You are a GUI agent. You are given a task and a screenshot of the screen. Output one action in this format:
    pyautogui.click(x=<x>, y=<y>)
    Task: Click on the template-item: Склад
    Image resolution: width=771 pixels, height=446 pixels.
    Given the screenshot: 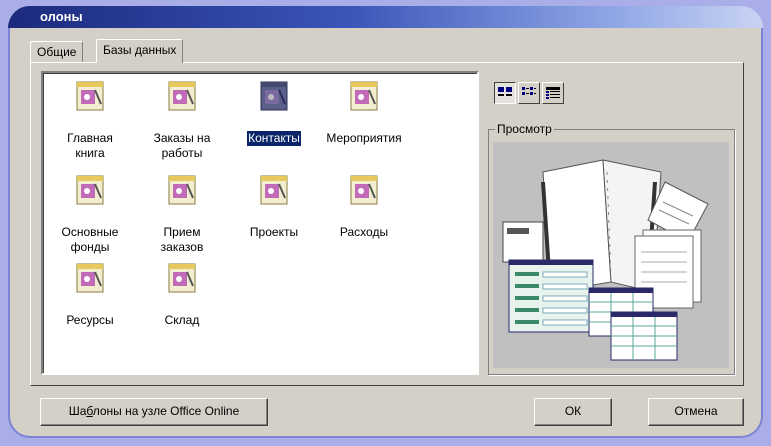 What is the action you would take?
    pyautogui.click(x=182, y=294)
    